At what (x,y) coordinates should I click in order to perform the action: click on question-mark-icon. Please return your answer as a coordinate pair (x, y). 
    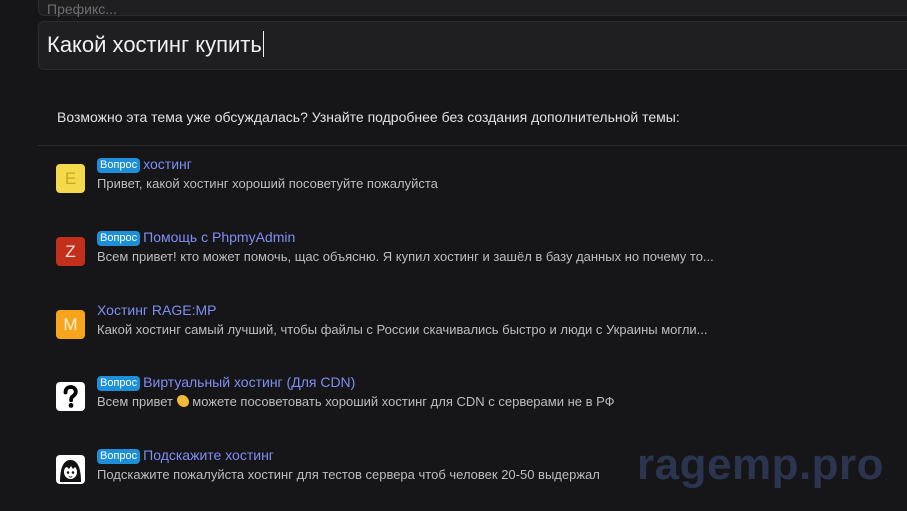
    Looking at the image, I should click on (70, 396).